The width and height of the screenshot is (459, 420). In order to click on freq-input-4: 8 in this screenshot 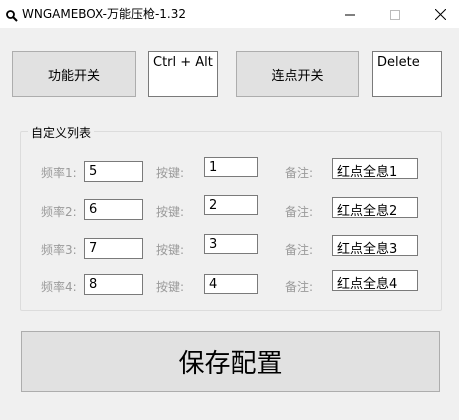, I will do `click(113, 284)`.